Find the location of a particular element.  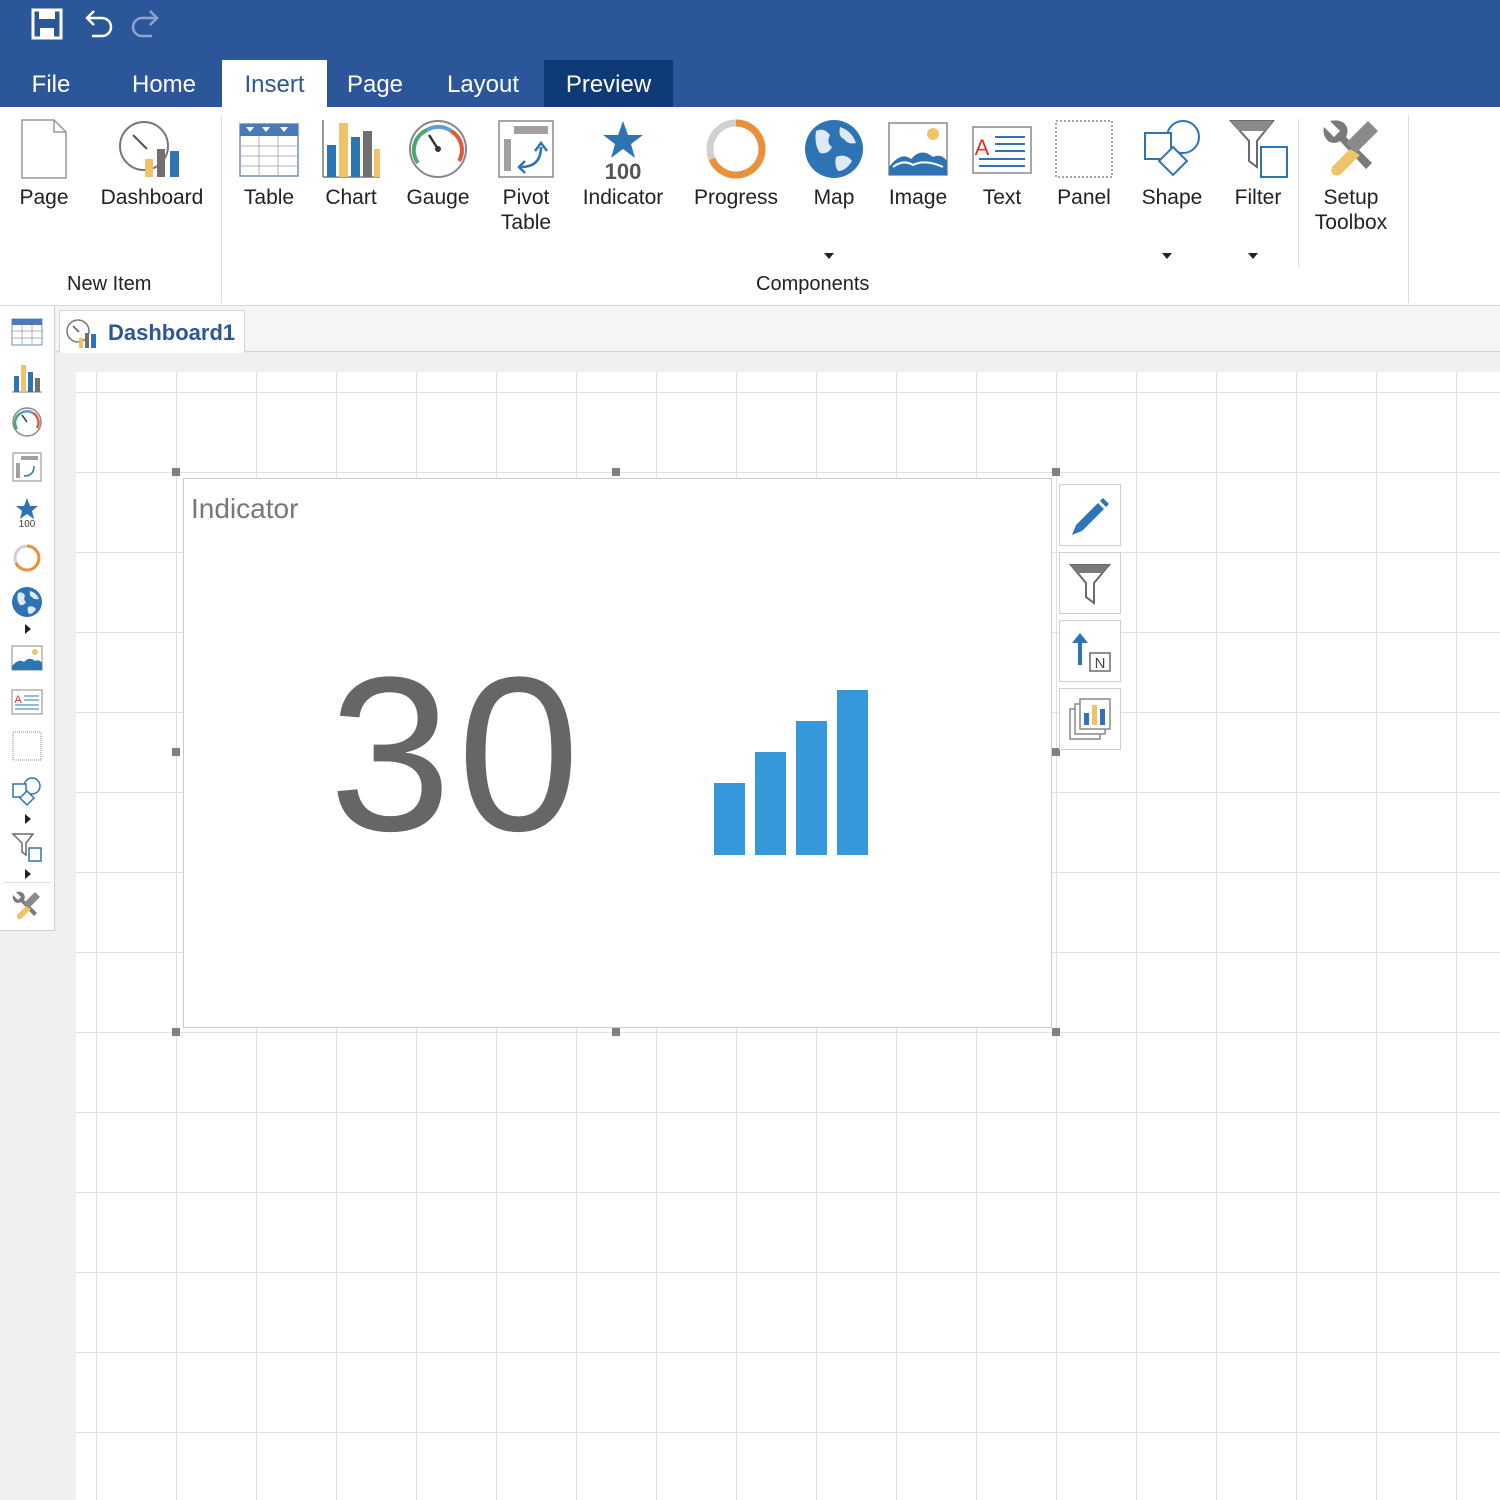

resize-handle-top is located at coordinates (616, 472).